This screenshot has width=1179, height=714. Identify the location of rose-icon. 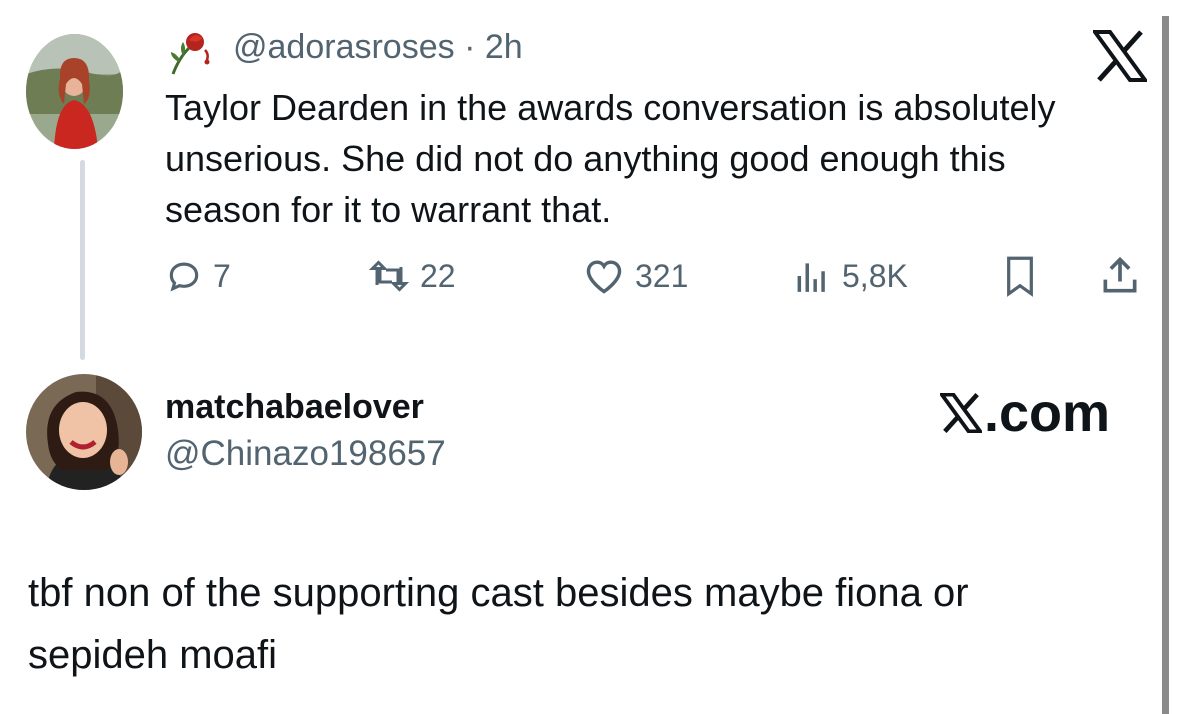
(189, 52).